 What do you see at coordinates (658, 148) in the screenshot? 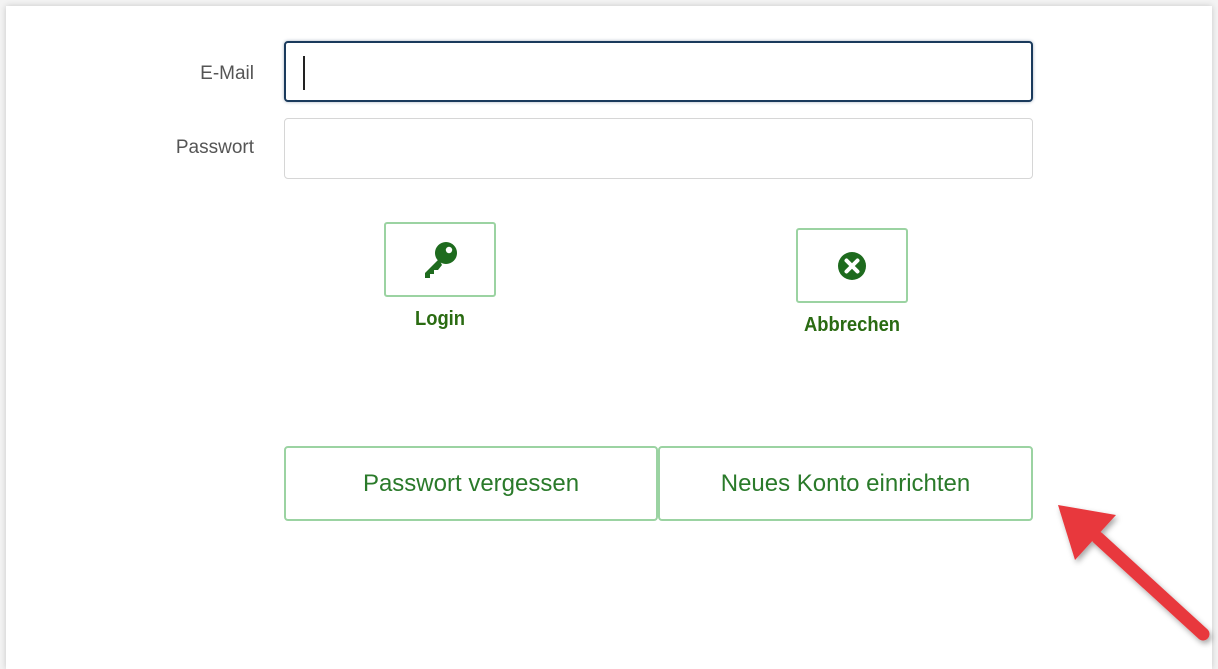
I see `password-field` at bounding box center [658, 148].